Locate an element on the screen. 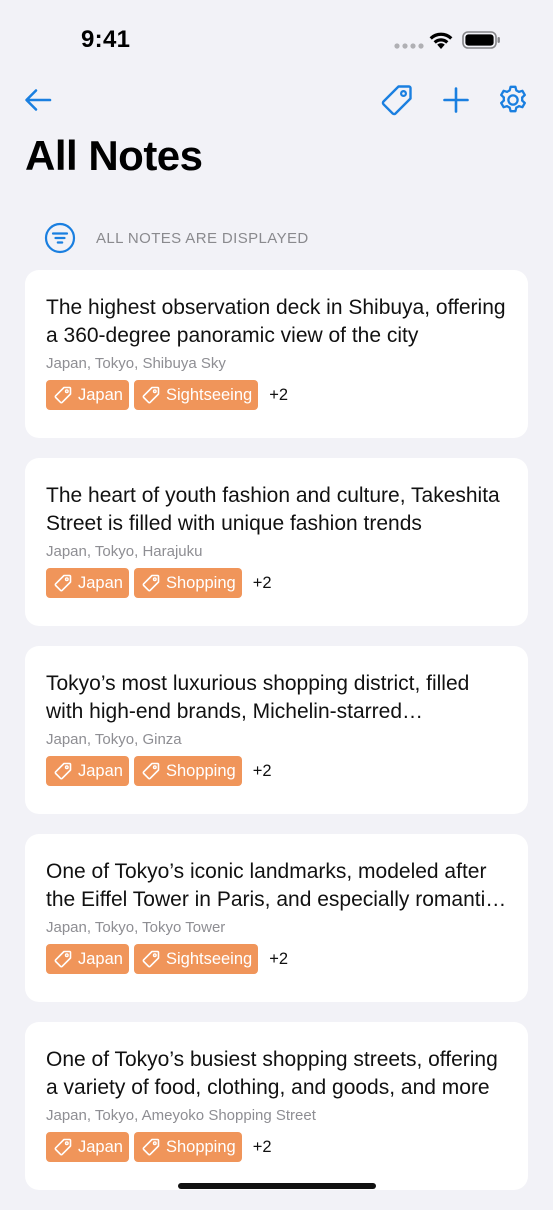 This screenshot has width=553, height=1210. settings-button is located at coordinates (513, 100).